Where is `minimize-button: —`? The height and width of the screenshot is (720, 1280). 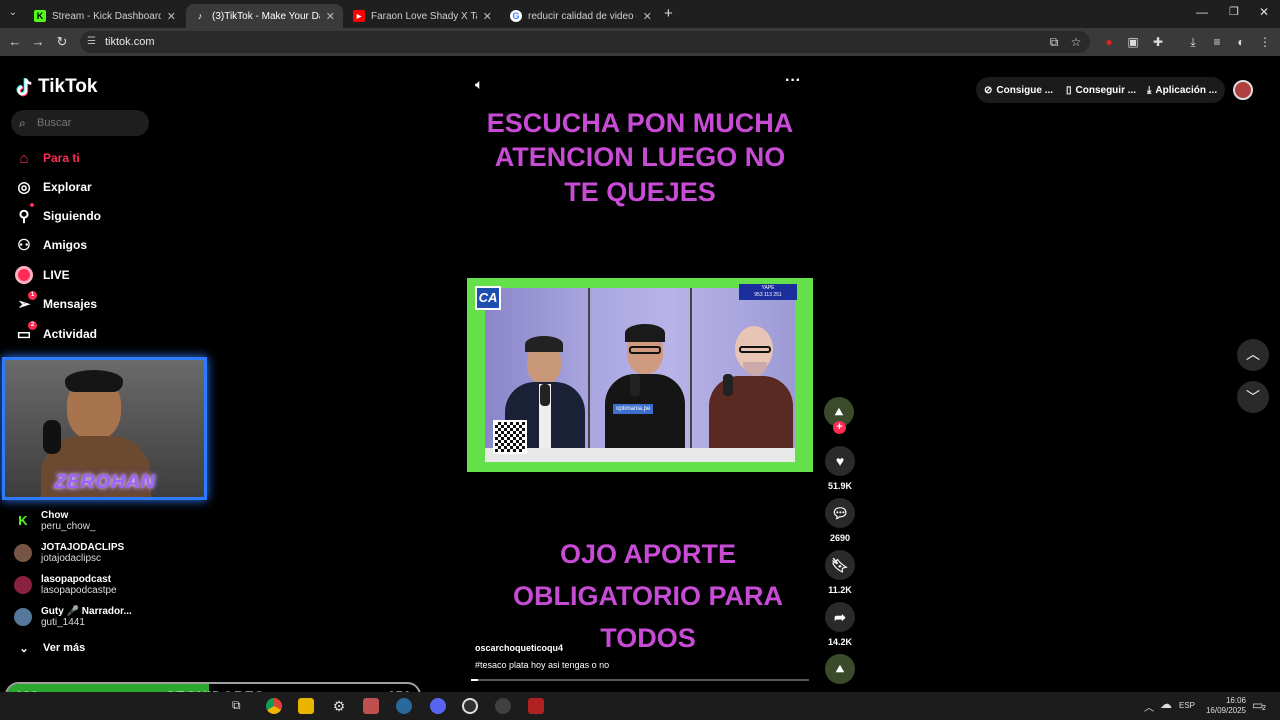
minimize-button: — is located at coordinates (1202, 12).